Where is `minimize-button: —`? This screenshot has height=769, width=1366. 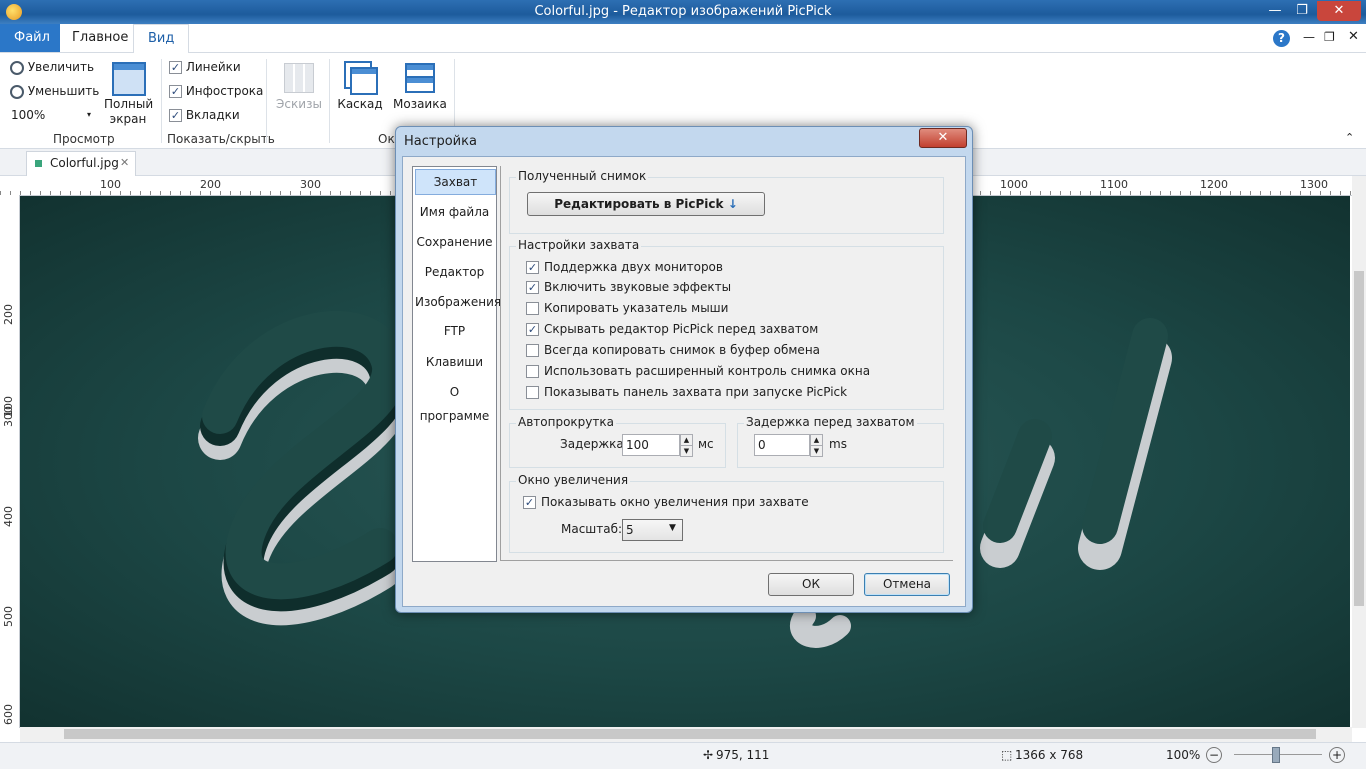 minimize-button: — is located at coordinates (1275, 11).